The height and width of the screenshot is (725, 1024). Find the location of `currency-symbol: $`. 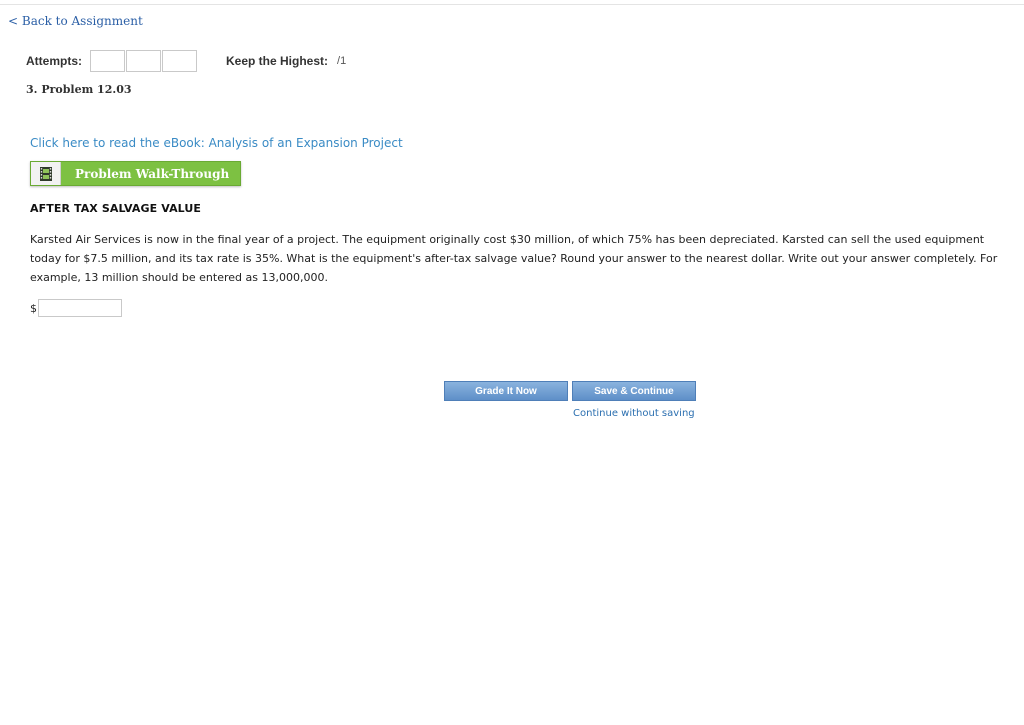

currency-symbol: $ is located at coordinates (33, 308).